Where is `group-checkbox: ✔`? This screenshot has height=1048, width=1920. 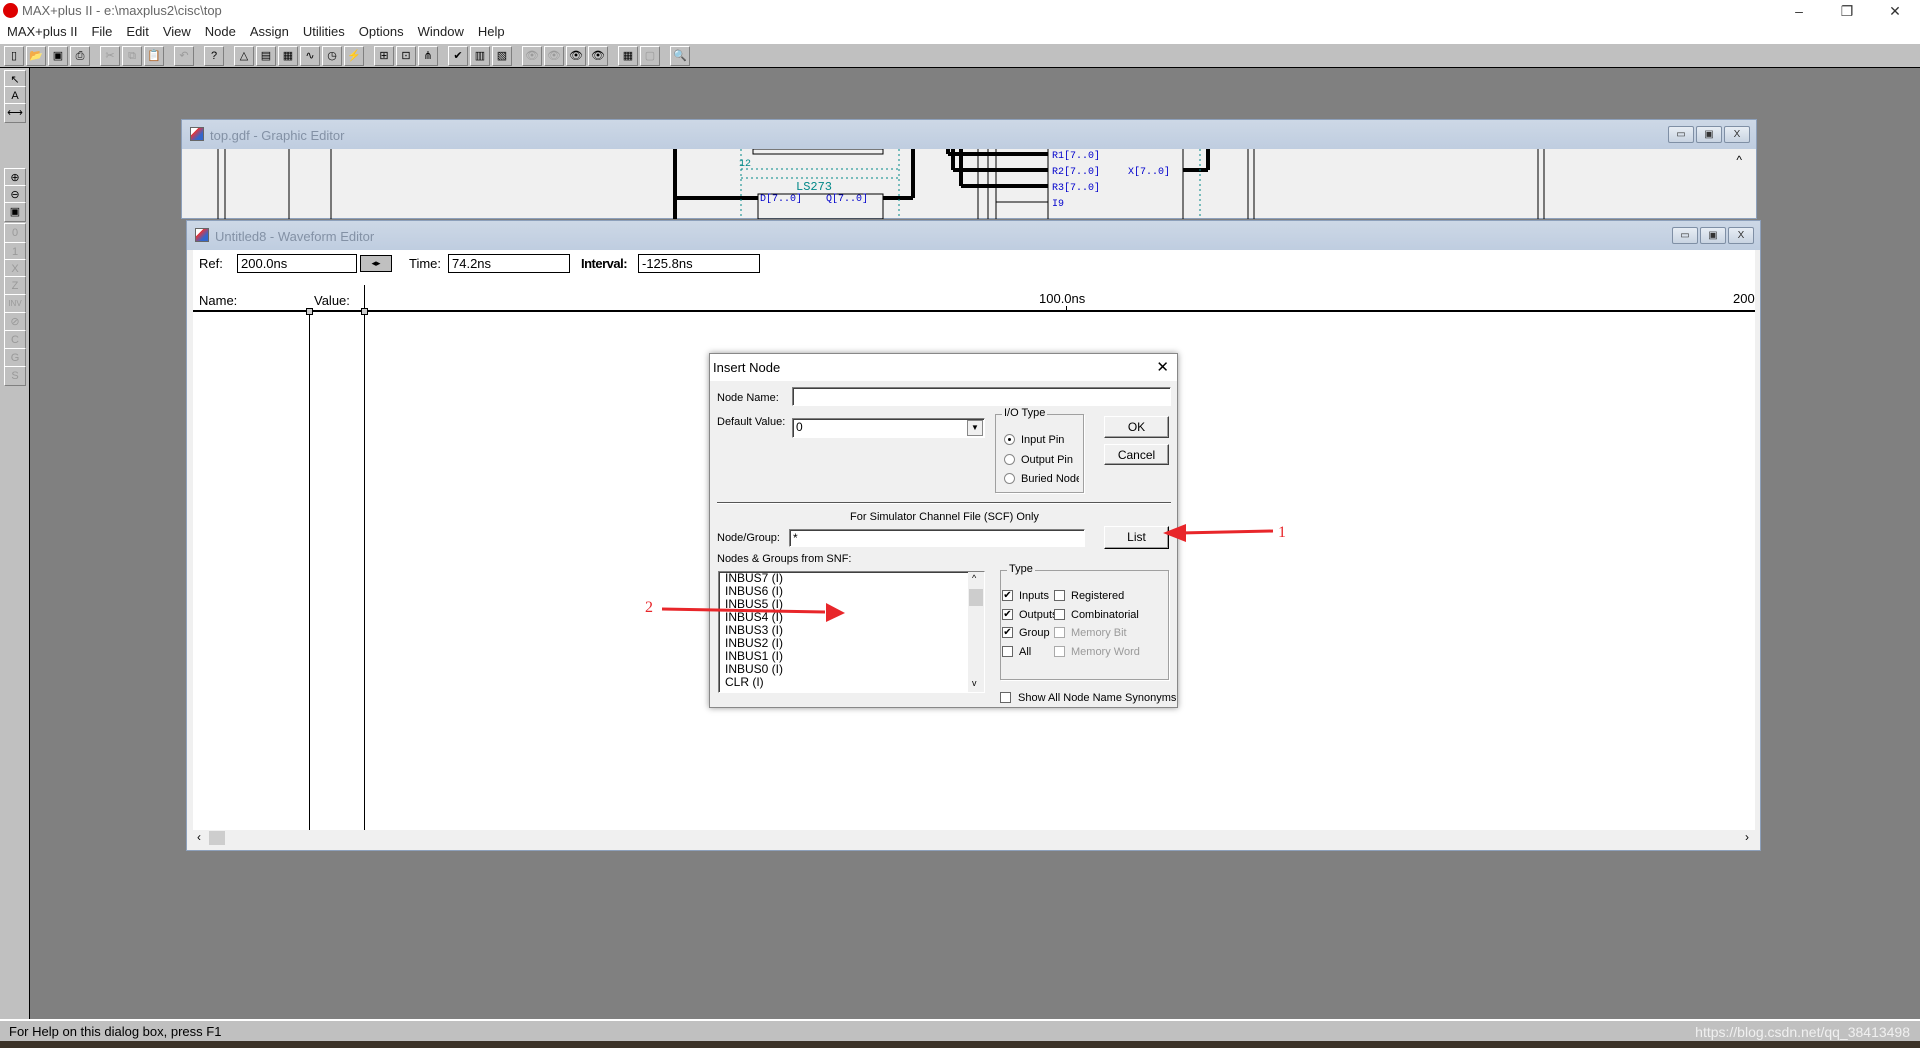 group-checkbox: ✔ is located at coordinates (1007, 633).